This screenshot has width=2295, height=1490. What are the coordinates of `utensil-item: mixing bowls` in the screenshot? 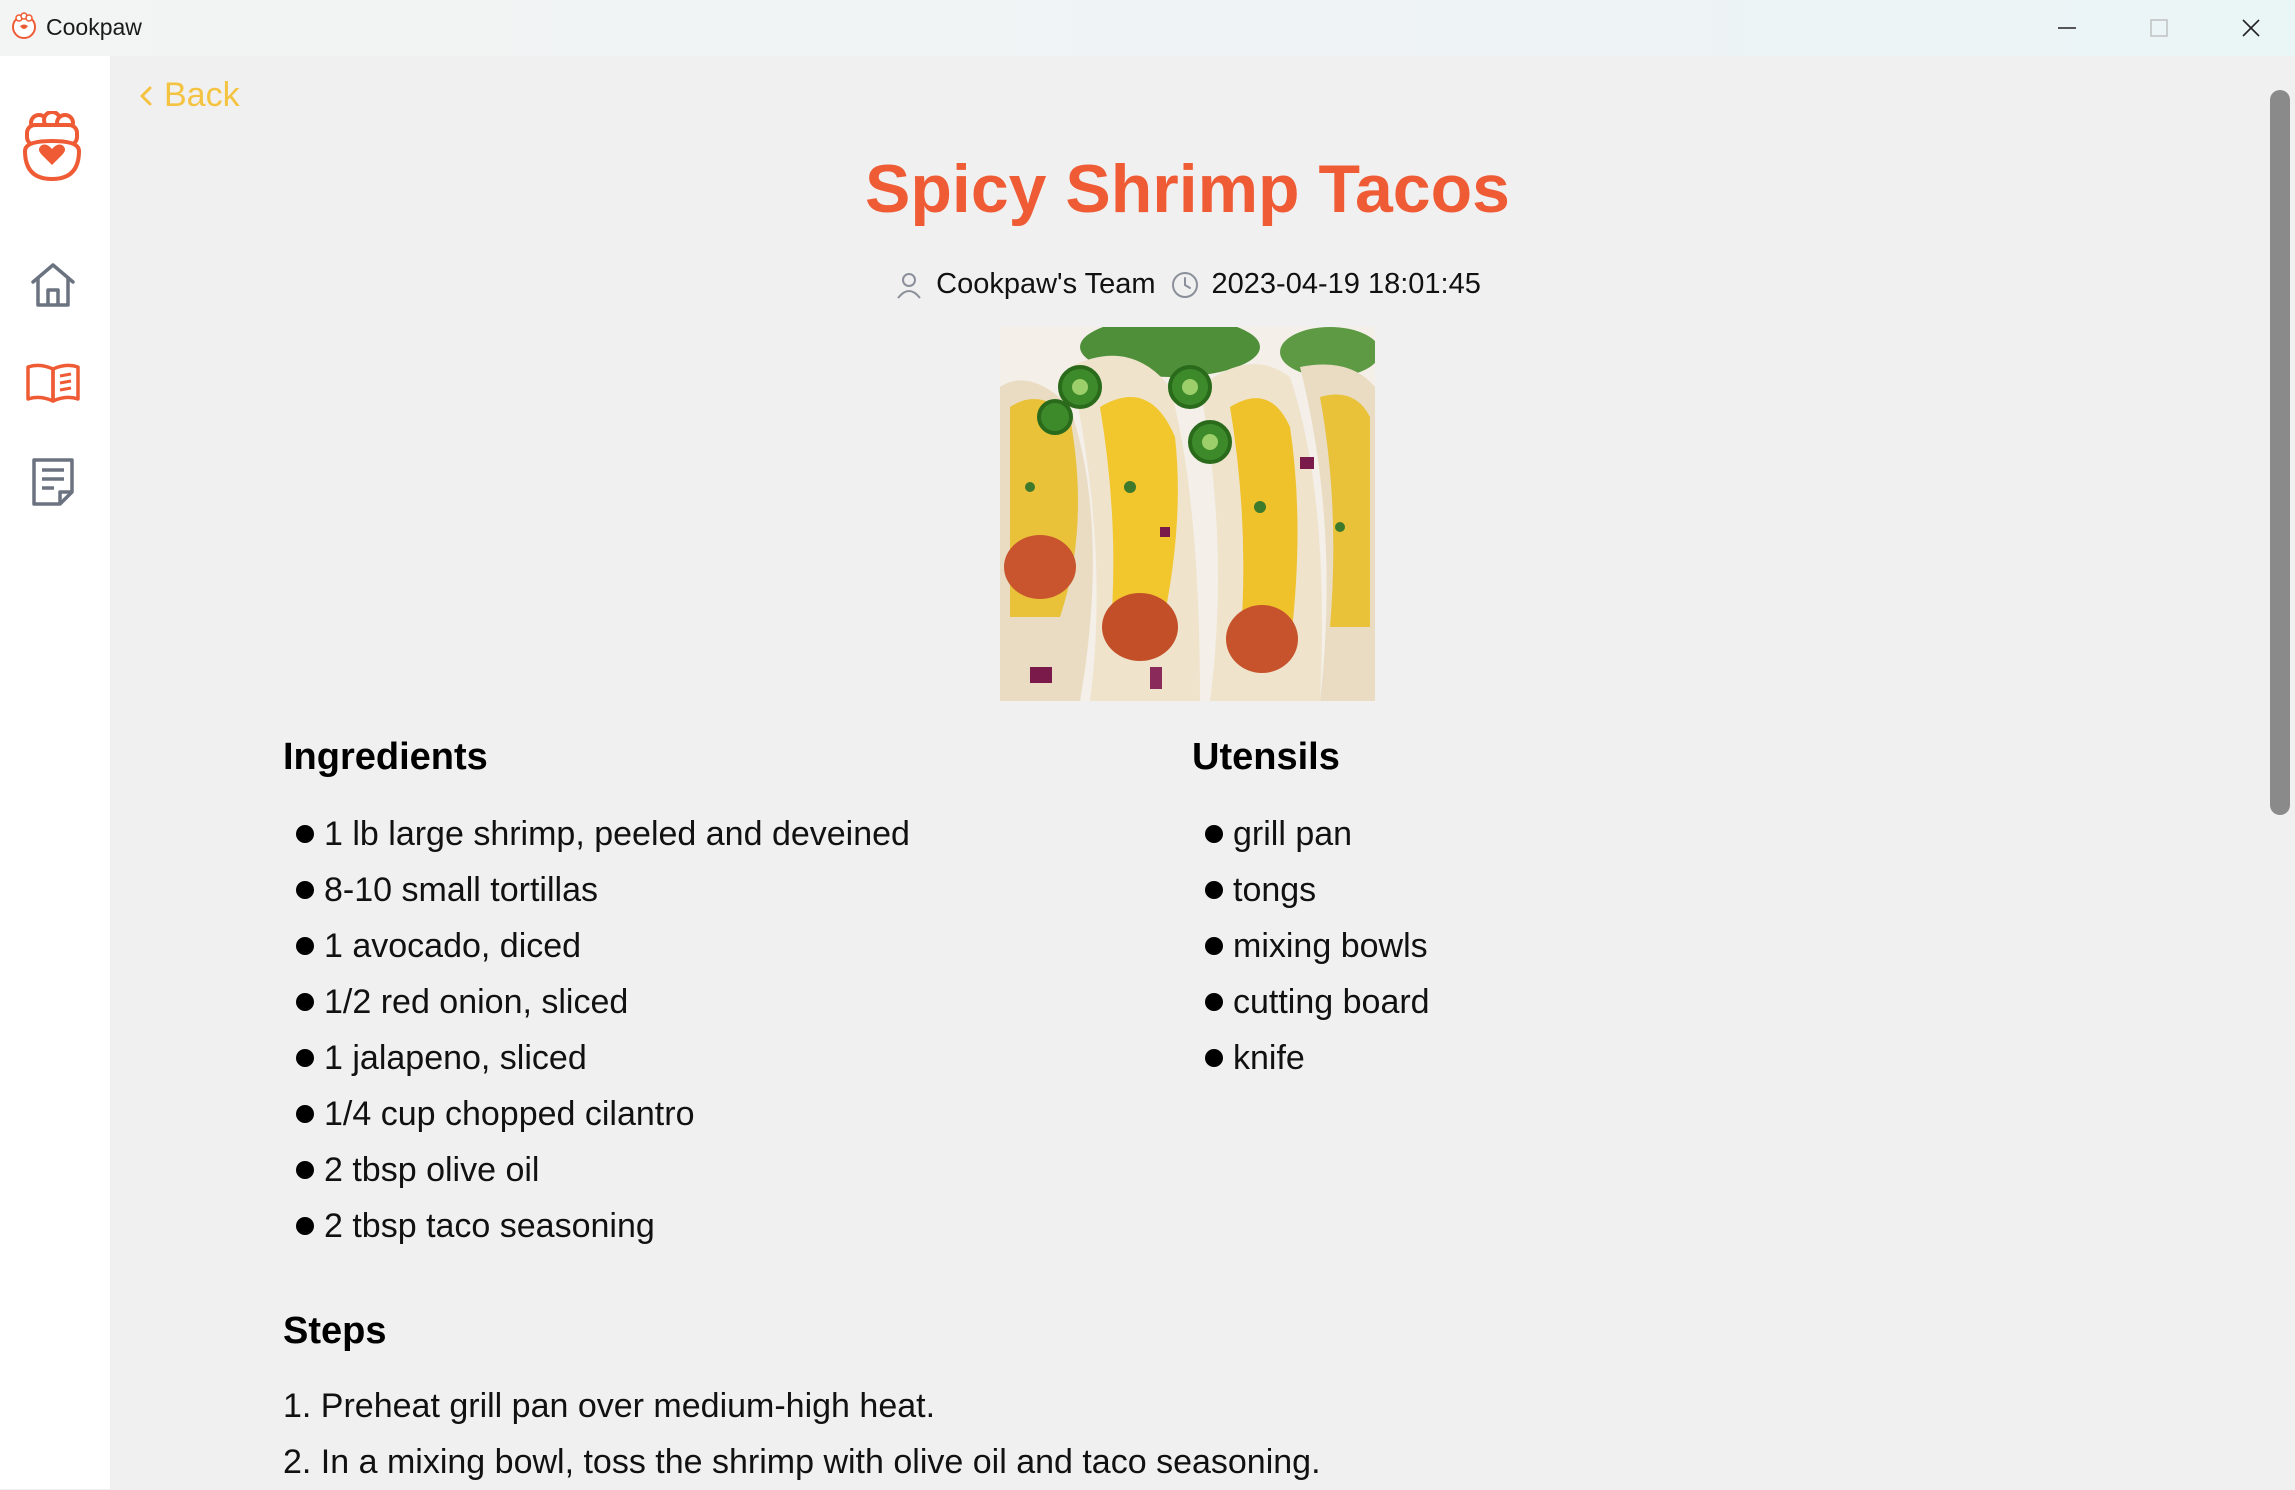 It's located at (1317, 946).